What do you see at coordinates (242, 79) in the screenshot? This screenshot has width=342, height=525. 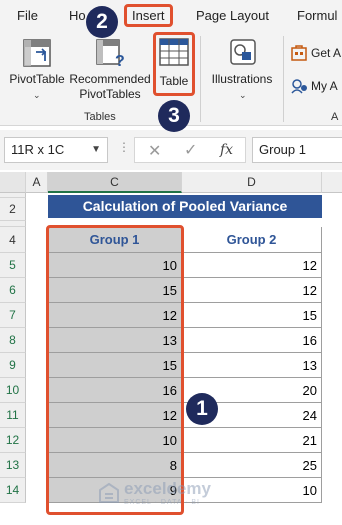 I see `illustrations-label: Illustrations` at bounding box center [242, 79].